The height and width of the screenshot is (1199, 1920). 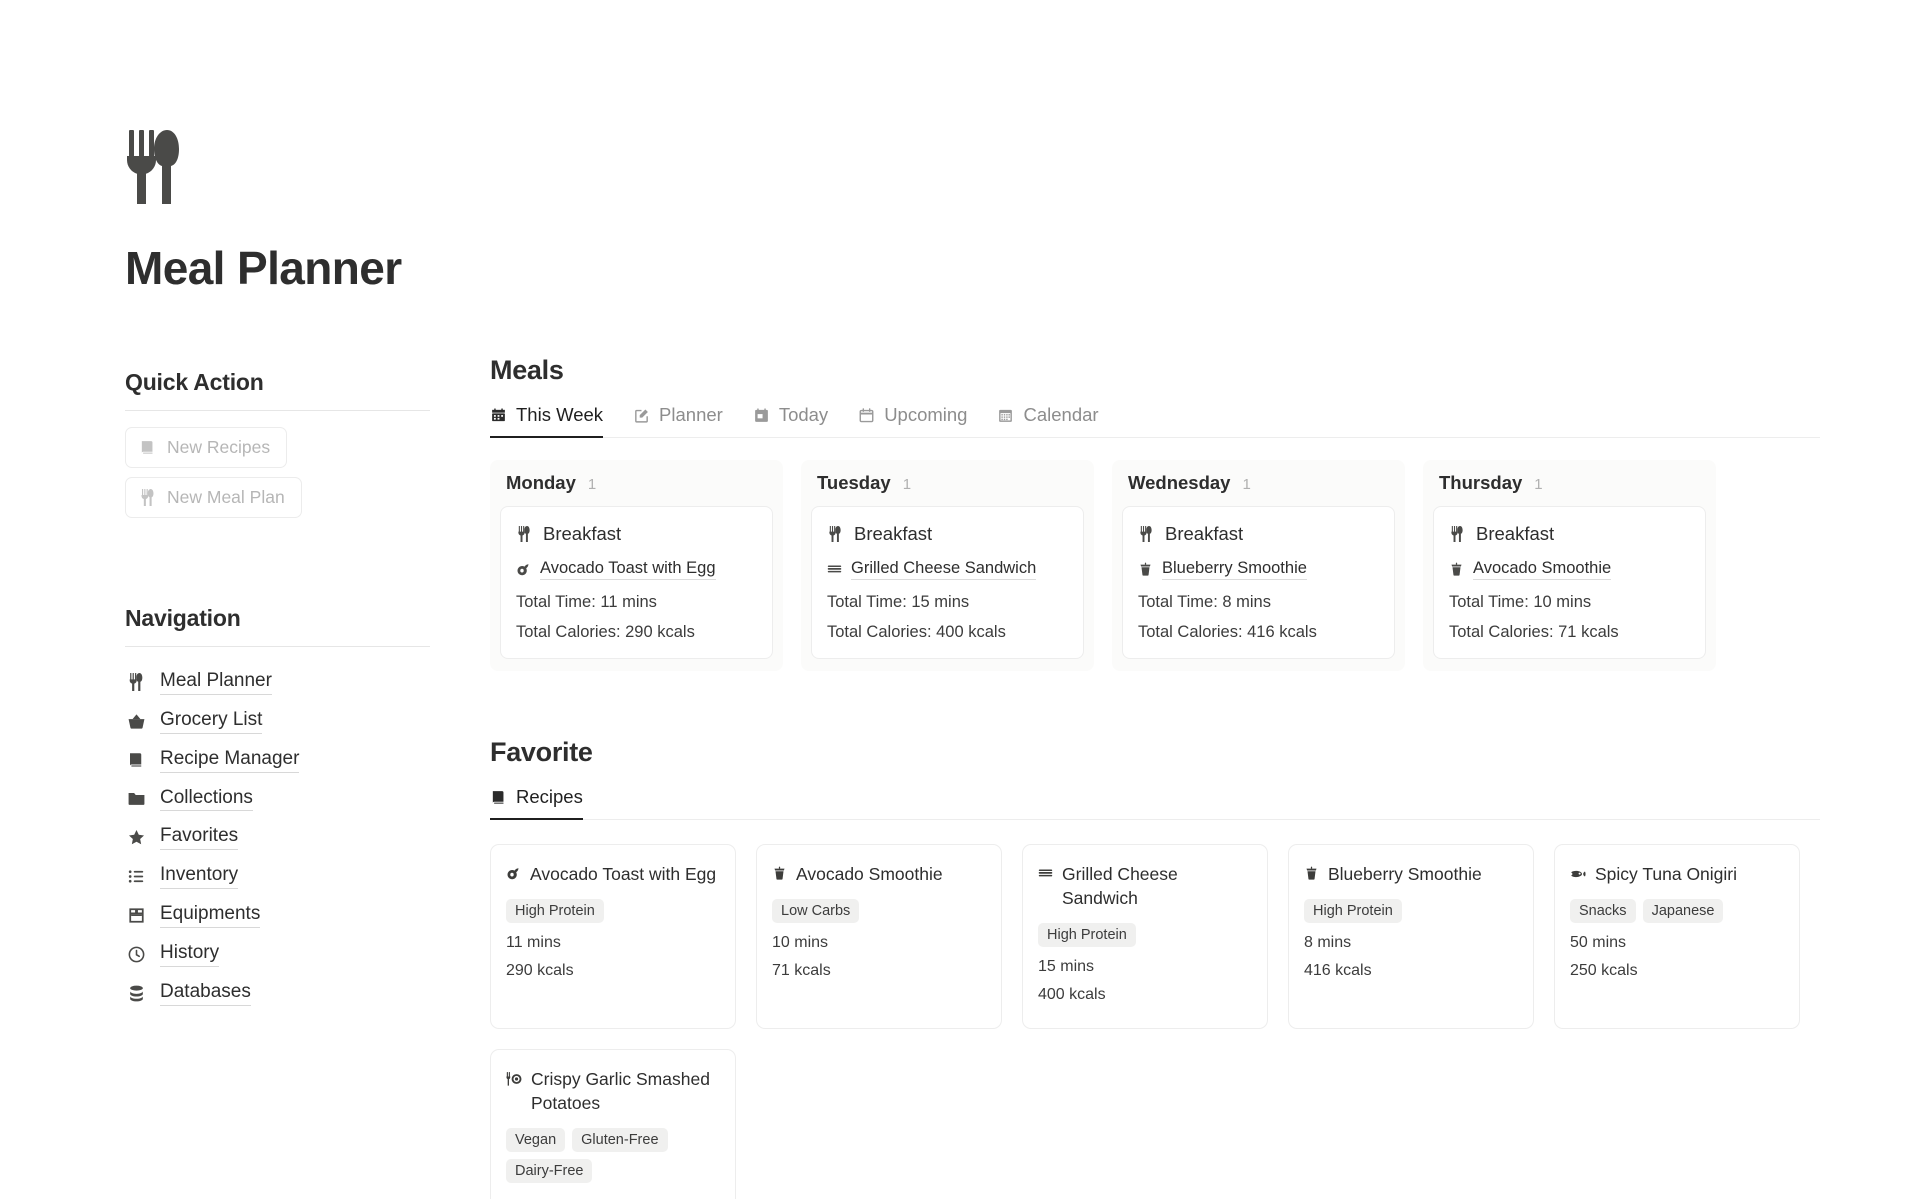 What do you see at coordinates (541, 482) in the screenshot?
I see `day-name: Monday` at bounding box center [541, 482].